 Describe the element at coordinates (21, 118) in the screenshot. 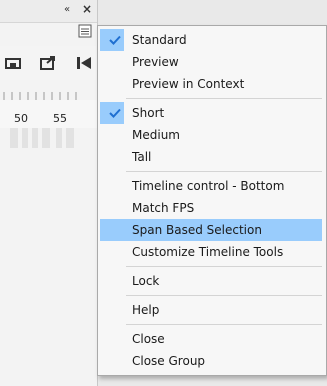

I see `ruler-label: 50` at that location.